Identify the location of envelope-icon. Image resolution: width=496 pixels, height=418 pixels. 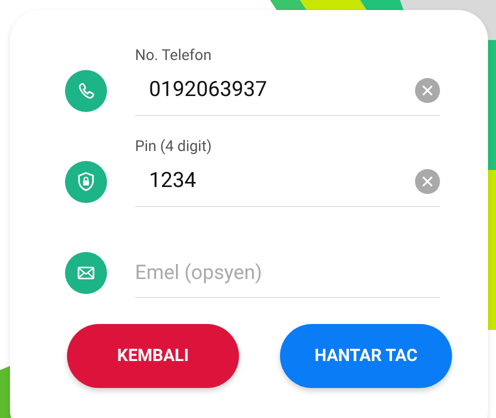
(86, 273).